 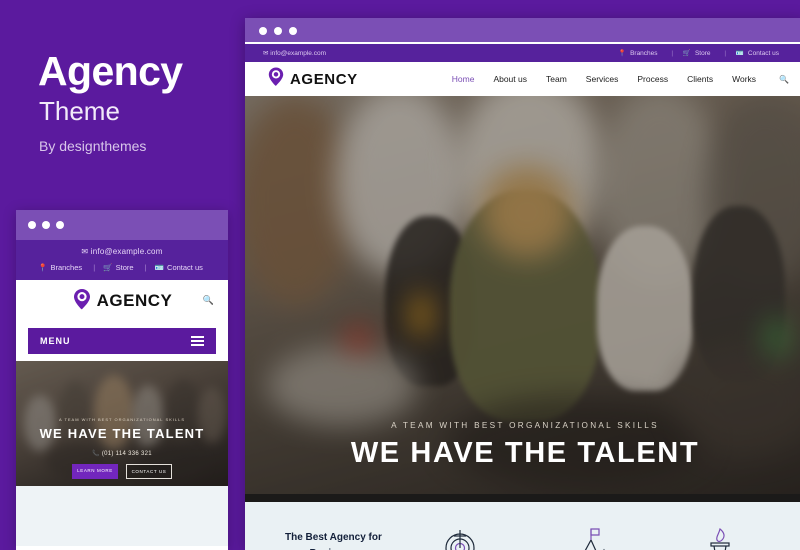 What do you see at coordinates (525, 453) in the screenshot?
I see `desktop-hero-heading: WE HAVE THE TALENT` at bounding box center [525, 453].